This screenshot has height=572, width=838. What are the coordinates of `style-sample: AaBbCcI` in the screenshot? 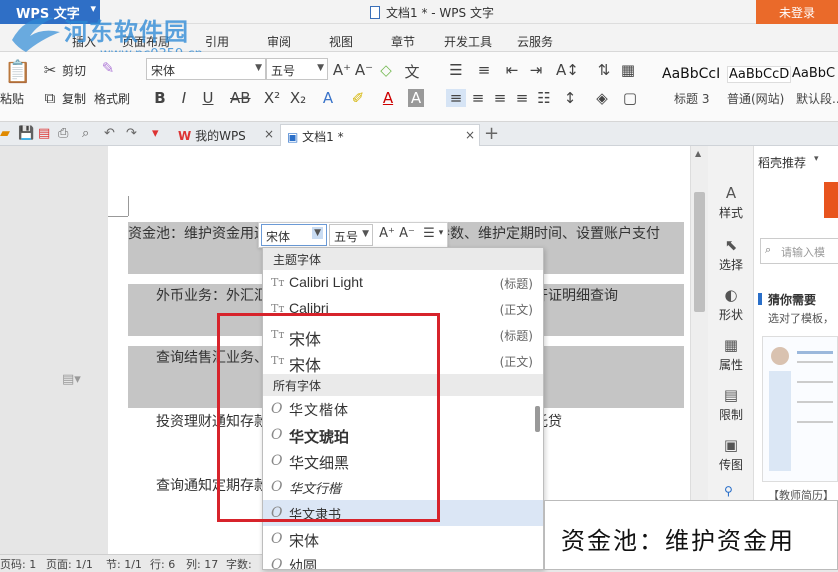 It's located at (691, 74).